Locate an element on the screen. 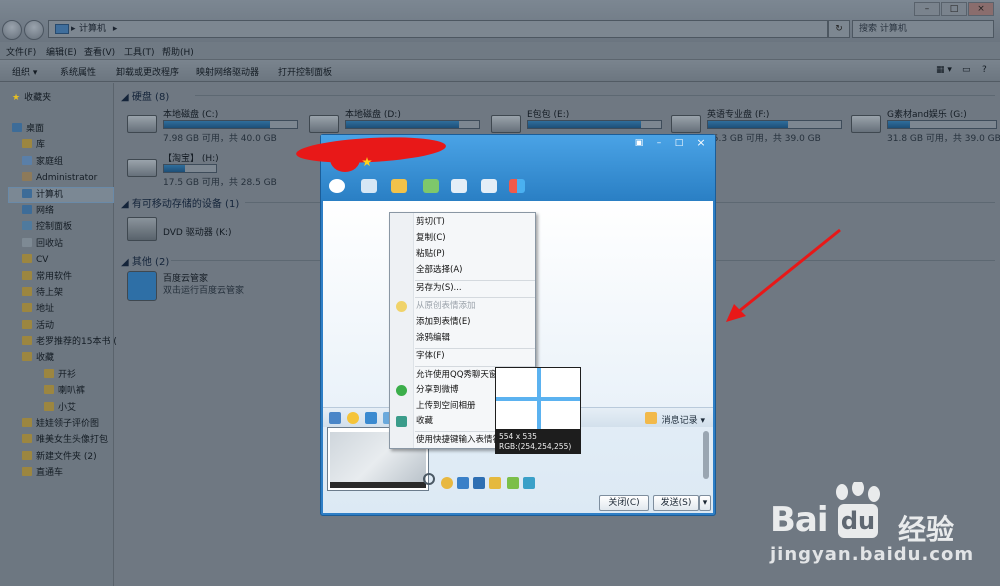 This screenshot has width=1000, height=586. qq-skin-icon: ▣ is located at coordinates (639, 143).